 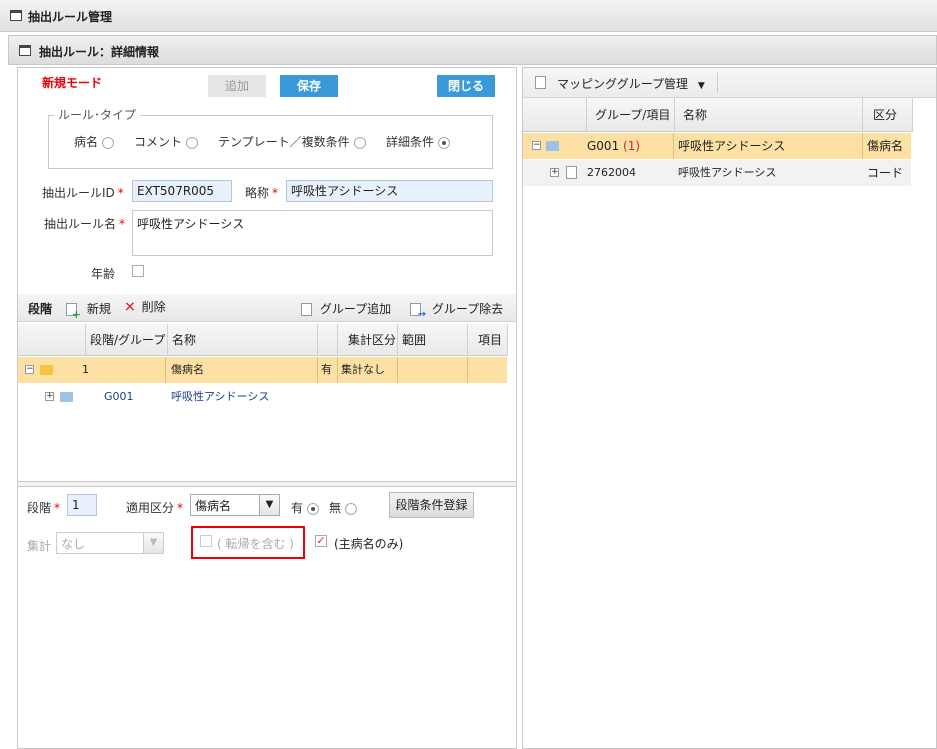 What do you see at coordinates (418, 141) in the screenshot?
I see `rule-type-option-detail: 詳細条件` at bounding box center [418, 141].